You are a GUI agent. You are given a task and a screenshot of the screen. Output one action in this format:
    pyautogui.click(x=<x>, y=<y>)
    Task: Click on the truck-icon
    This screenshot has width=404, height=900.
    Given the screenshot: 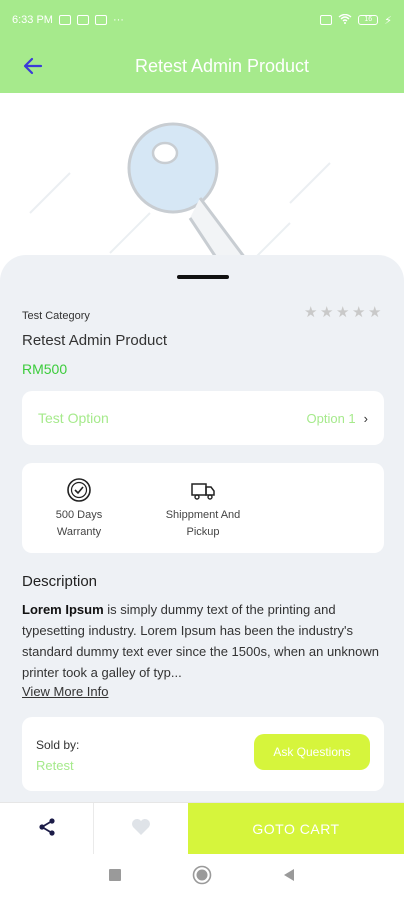 What is the action you would take?
    pyautogui.click(x=203, y=490)
    